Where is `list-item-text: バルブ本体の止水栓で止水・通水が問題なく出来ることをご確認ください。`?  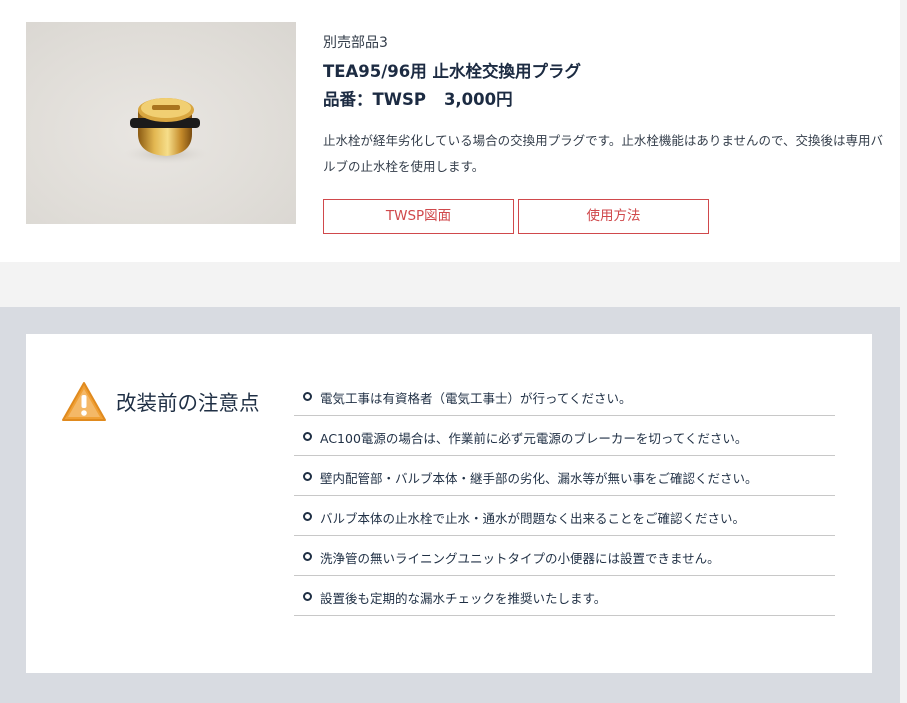
list-item-text: バルブ本体の止水栓で止水・通水が問題なく出来ることをご確認ください。 is located at coordinates (533, 518).